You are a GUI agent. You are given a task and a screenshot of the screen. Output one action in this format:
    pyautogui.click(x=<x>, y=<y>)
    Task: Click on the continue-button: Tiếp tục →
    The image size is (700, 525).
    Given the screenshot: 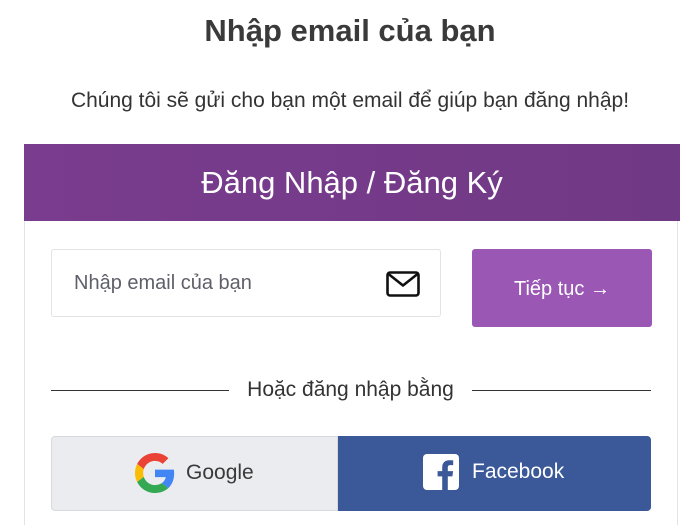 What is the action you would take?
    pyautogui.click(x=562, y=288)
    